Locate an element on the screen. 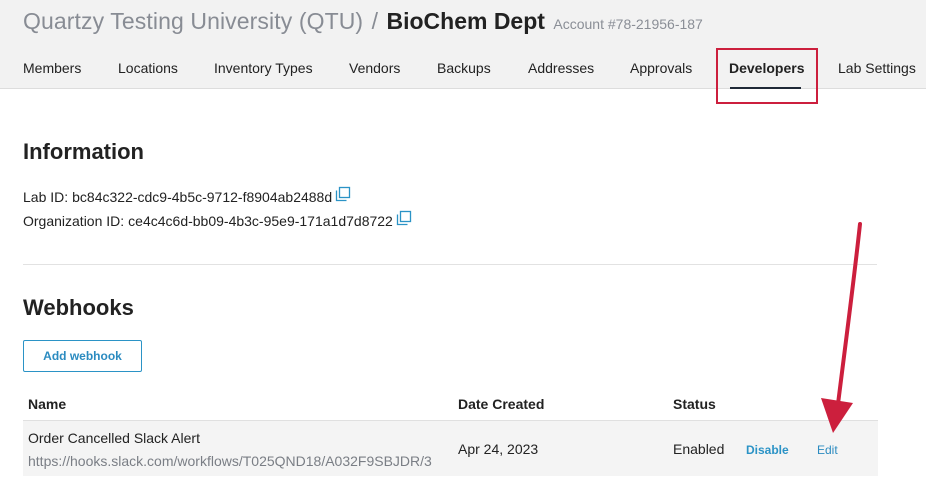 This screenshot has height=481, width=926. tab-backups: Backups is located at coordinates (464, 68).